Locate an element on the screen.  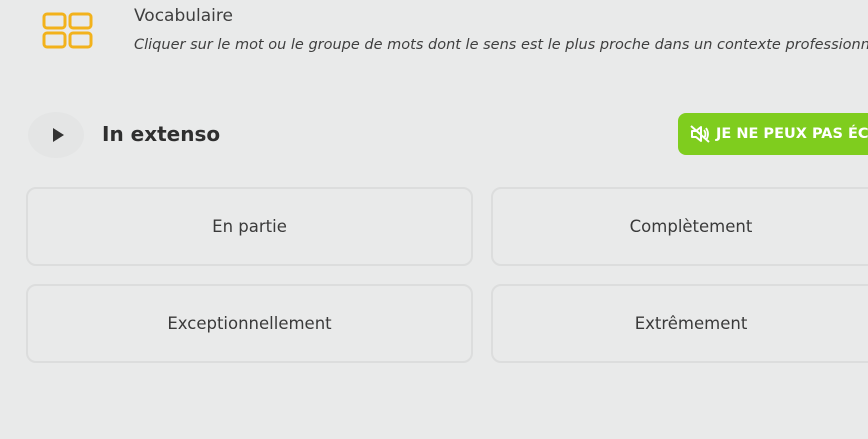
app-title: Vocabulaire is located at coordinates (183, 16).